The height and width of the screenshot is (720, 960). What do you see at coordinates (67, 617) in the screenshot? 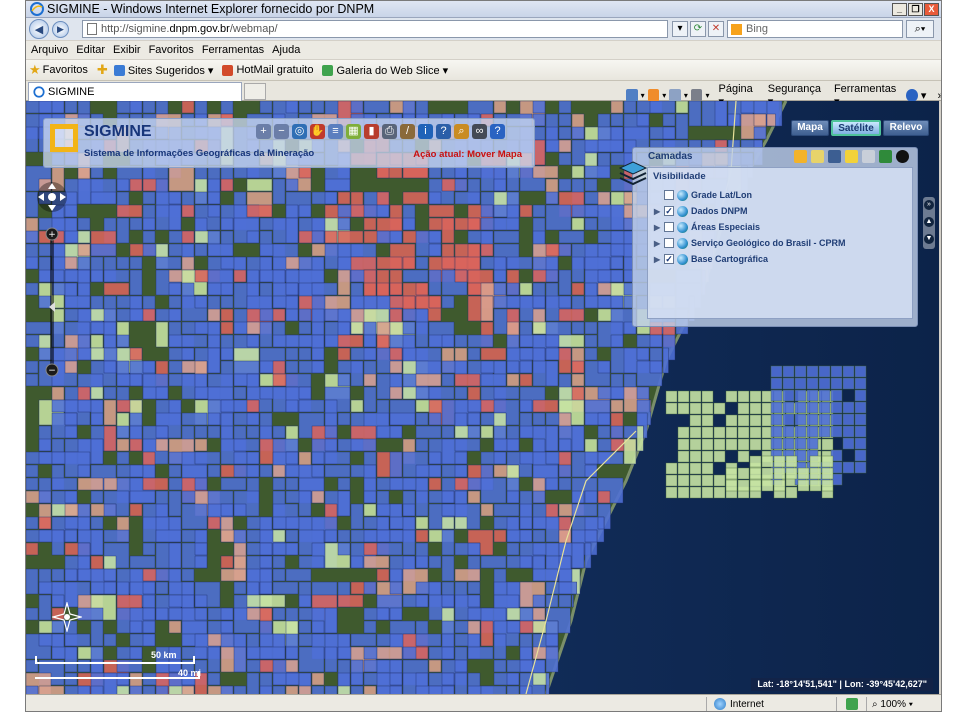
I see `north-arrow-icon` at bounding box center [67, 617].